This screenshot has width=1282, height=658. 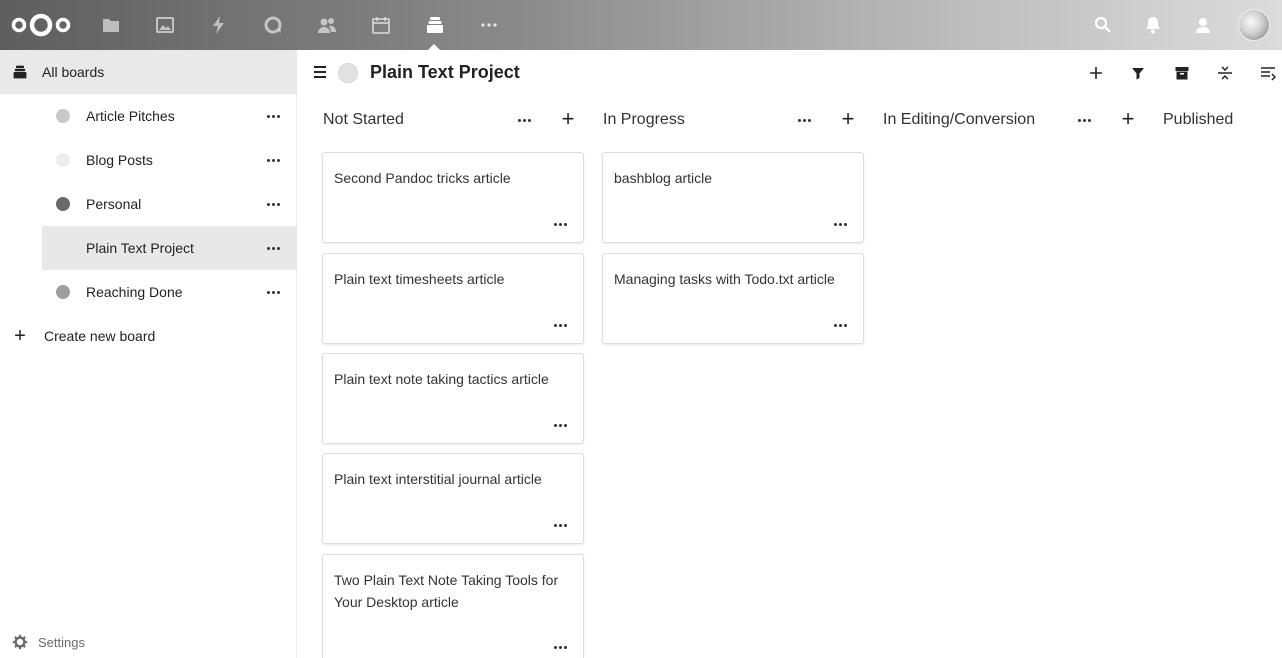 What do you see at coordinates (790, 73) in the screenshot?
I see `board-header: Plain Text Project` at bounding box center [790, 73].